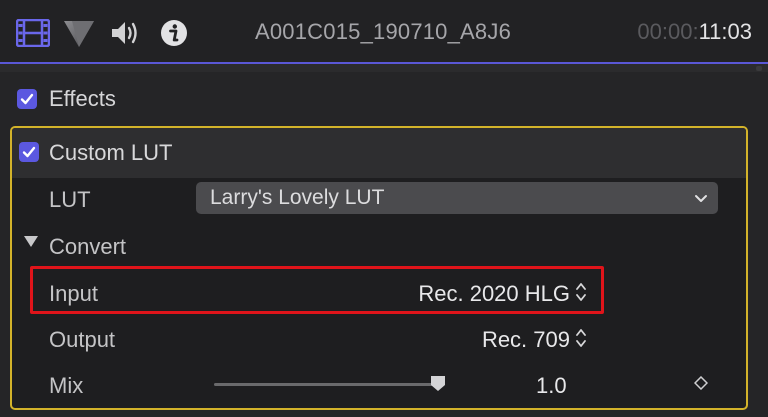  What do you see at coordinates (384, 68) in the screenshot?
I see `scroll-area-top` at bounding box center [384, 68].